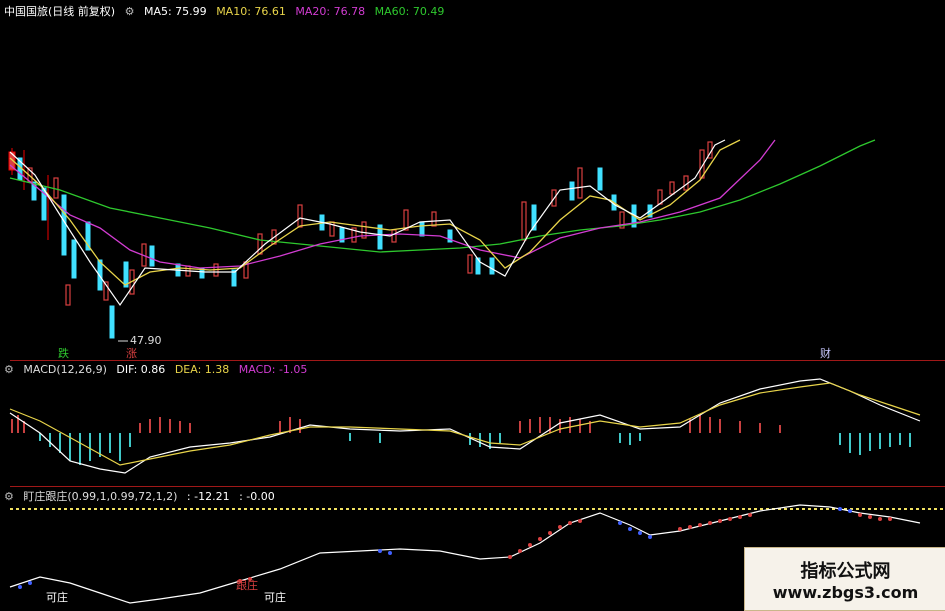 This screenshot has height=611, width=945. What do you see at coordinates (845, 592) in the screenshot?
I see `watermark-url: www.zbgs3.com` at bounding box center [845, 592].